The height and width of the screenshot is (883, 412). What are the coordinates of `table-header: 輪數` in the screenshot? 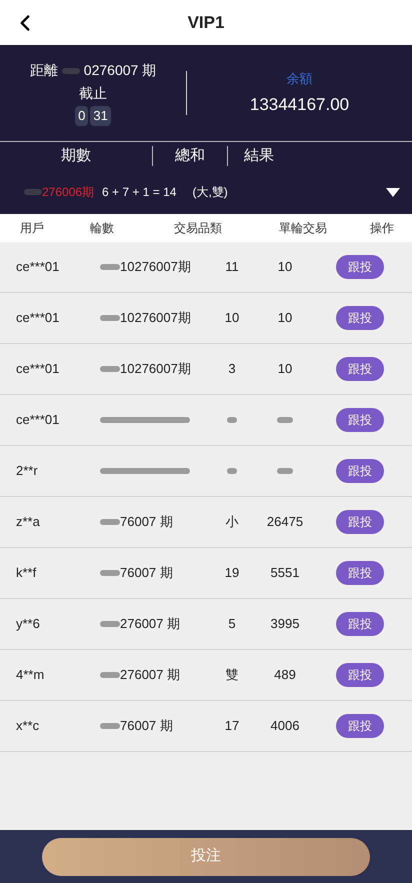 It's located at (102, 228).